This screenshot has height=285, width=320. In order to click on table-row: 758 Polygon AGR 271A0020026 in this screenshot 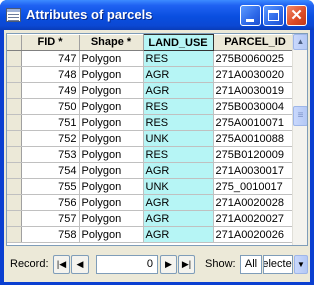, I will do `click(152, 234)`.